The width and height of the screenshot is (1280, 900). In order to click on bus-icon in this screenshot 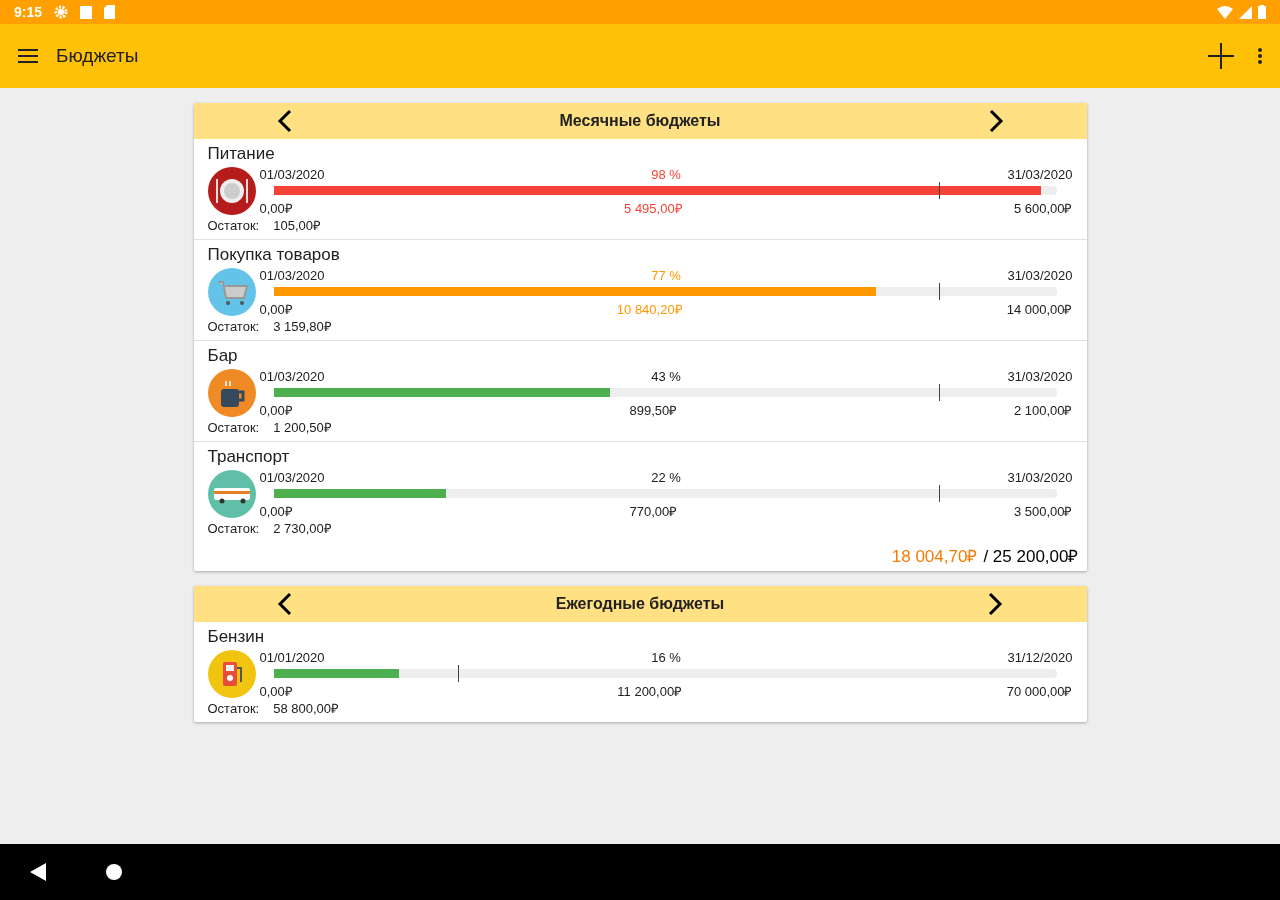, I will do `click(231, 494)`.